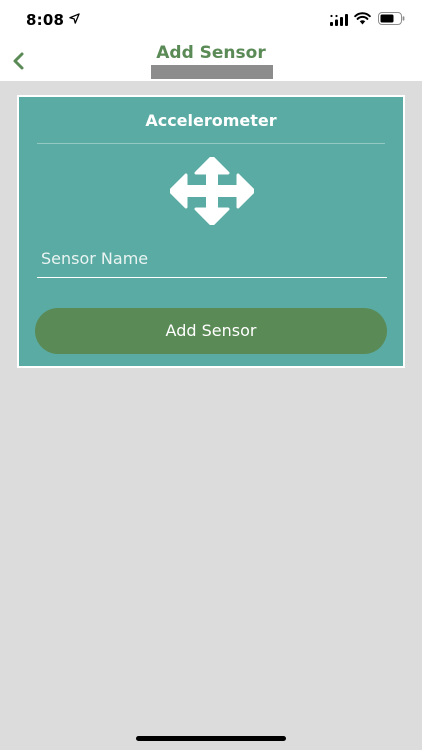  Describe the element at coordinates (211, 120) in the screenshot. I see `sensor-type-title: Accelerometer` at that location.